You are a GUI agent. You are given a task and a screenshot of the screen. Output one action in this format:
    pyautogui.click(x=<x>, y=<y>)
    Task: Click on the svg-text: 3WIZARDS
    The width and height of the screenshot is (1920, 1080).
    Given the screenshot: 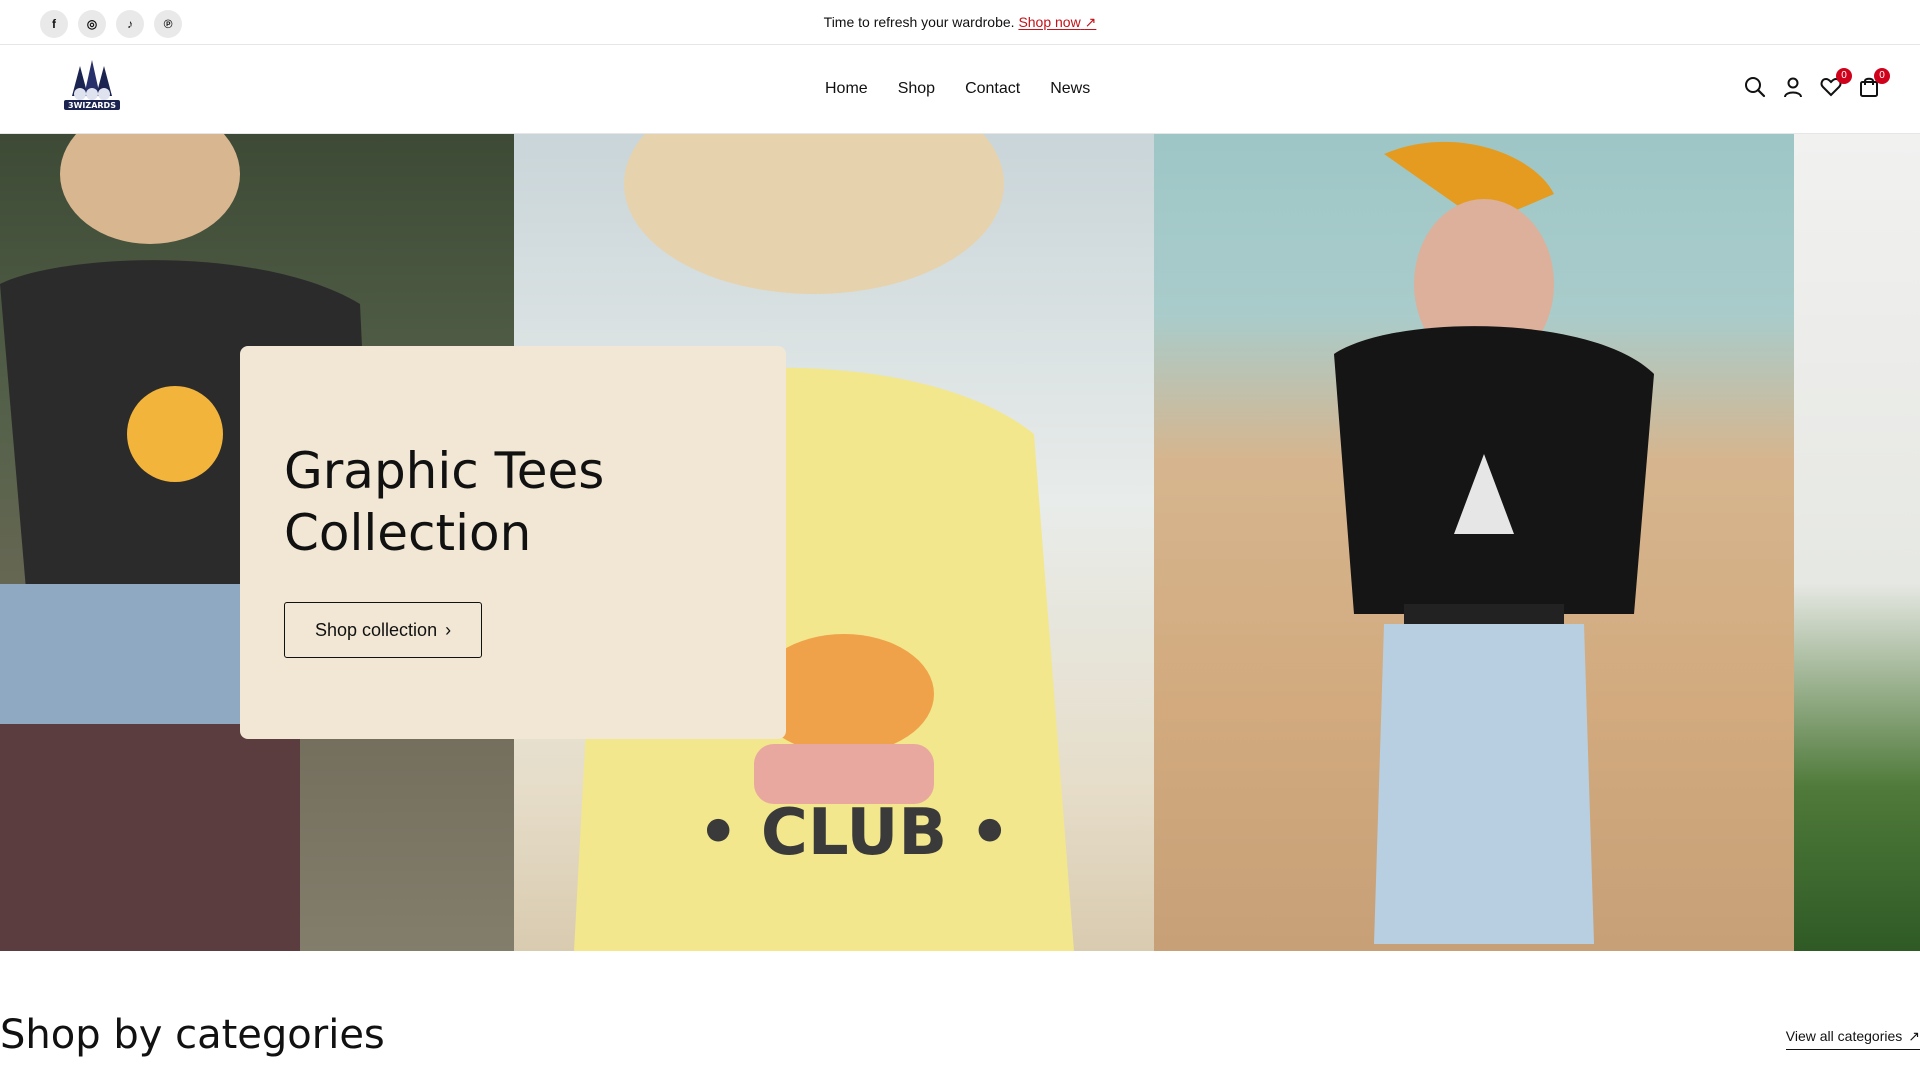 What is the action you would take?
    pyautogui.click(x=92, y=105)
    